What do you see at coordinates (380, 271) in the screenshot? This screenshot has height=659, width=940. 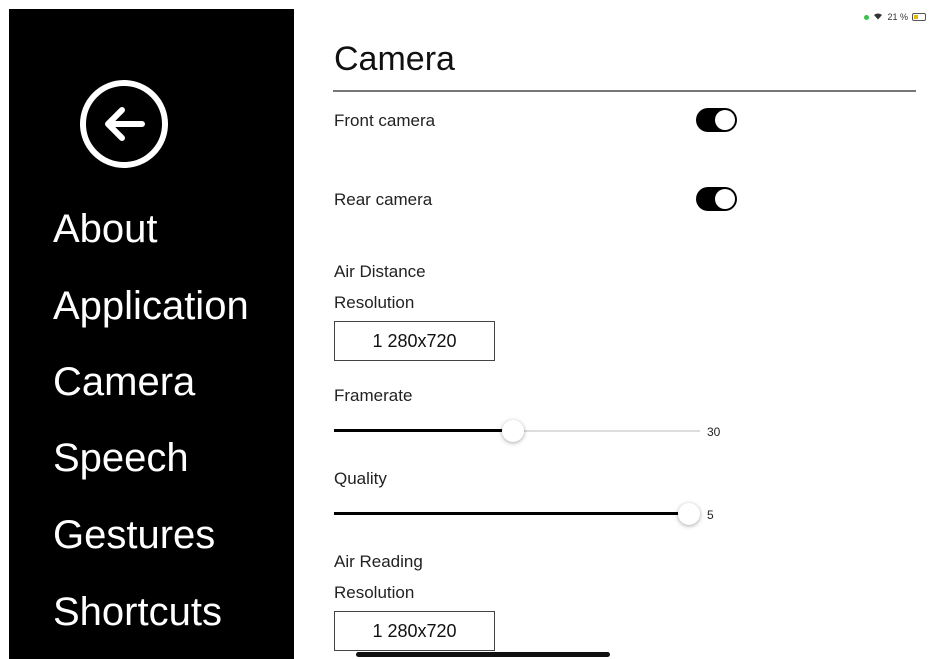 I see `air-distance-heading: Air Distance` at bounding box center [380, 271].